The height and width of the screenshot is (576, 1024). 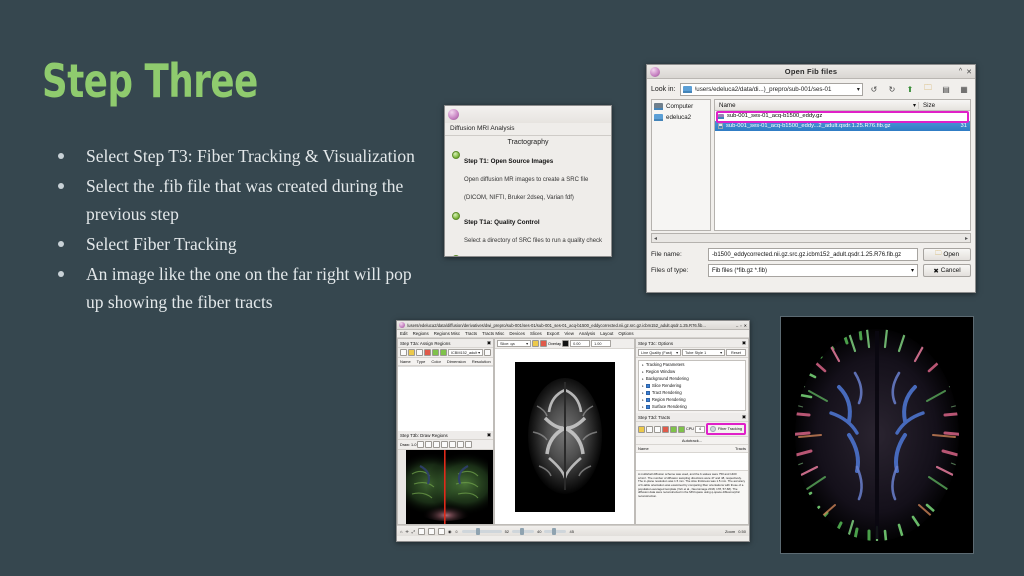 I want to click on save-region-icon, so click(x=419, y=352).